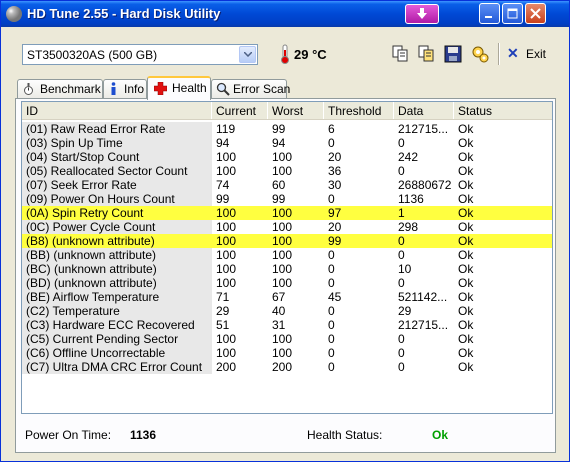 This screenshot has height=462, width=570. What do you see at coordinates (240, 110) in the screenshot?
I see `col-header-current: Current` at bounding box center [240, 110].